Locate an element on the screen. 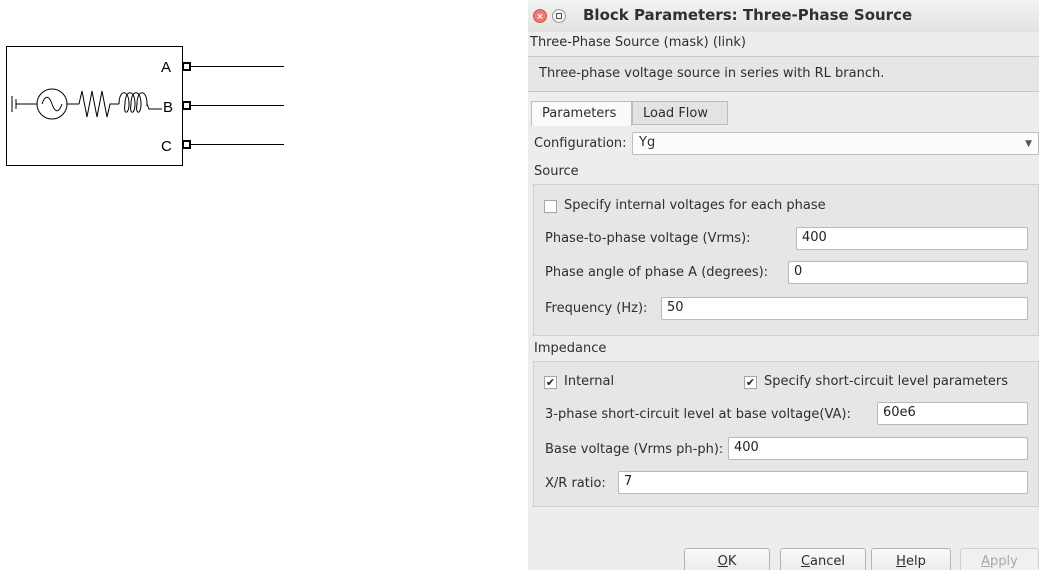 This screenshot has width=1039, height=570. dialog-title: Block Parameters: Three-Phase Source is located at coordinates (748, 15).